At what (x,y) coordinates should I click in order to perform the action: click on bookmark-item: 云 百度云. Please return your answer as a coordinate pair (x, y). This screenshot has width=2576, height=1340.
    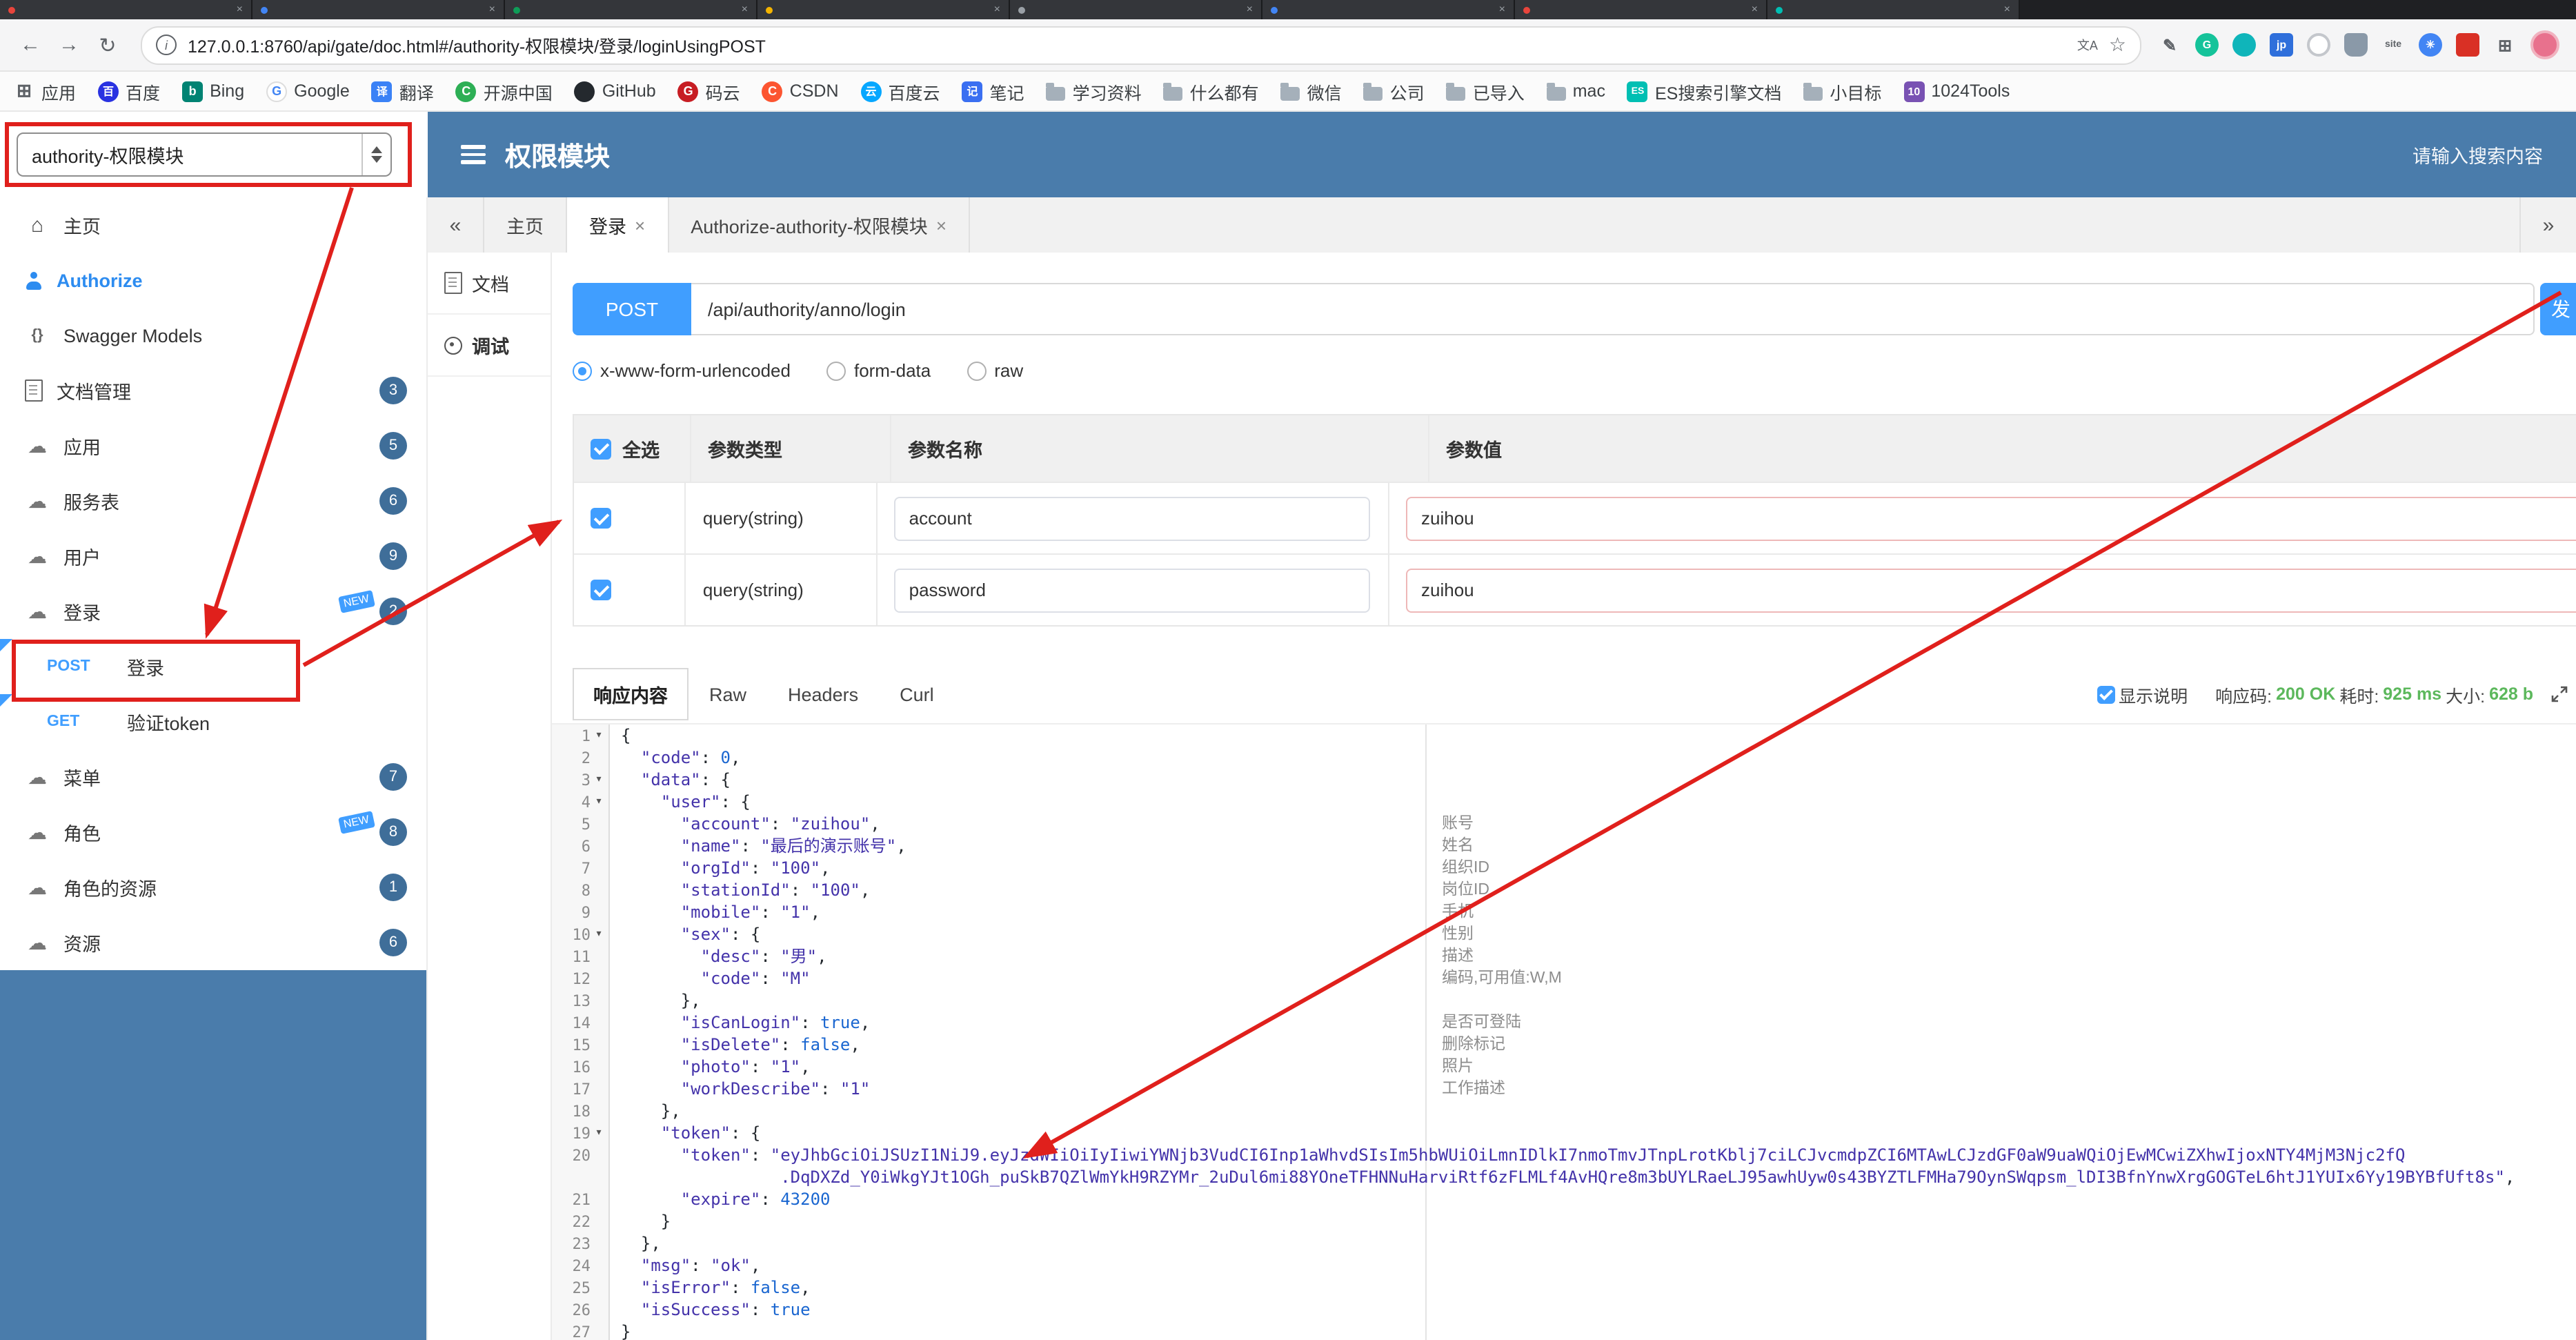
    Looking at the image, I should click on (900, 91).